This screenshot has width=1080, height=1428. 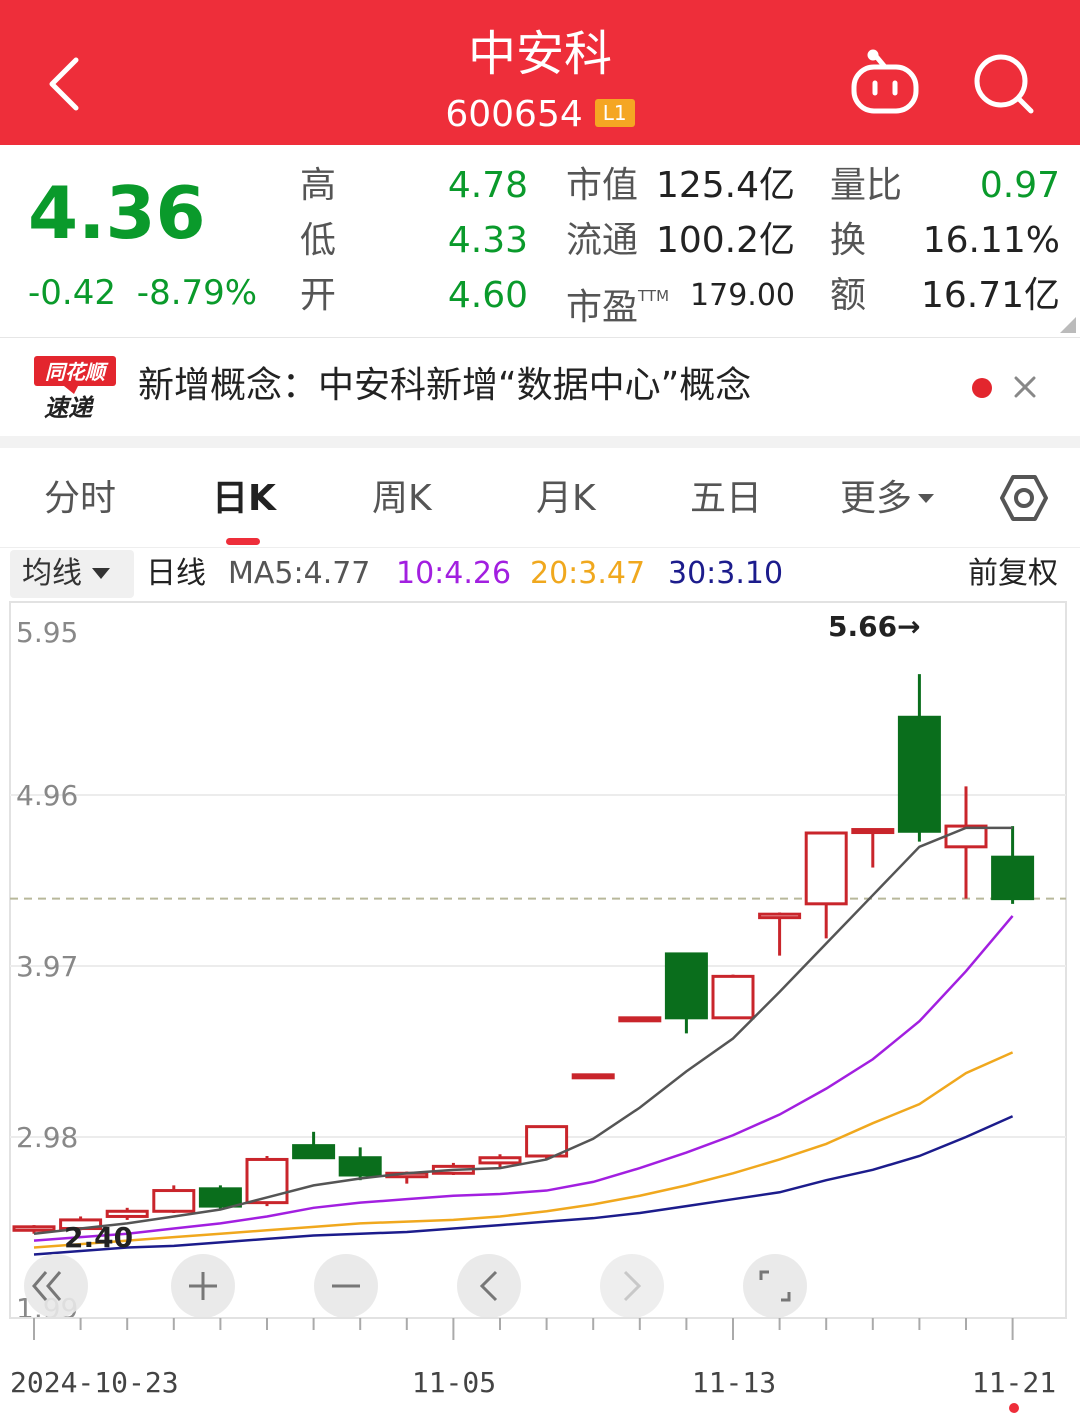 I want to click on pan-right-button, so click(x=632, y=1286).